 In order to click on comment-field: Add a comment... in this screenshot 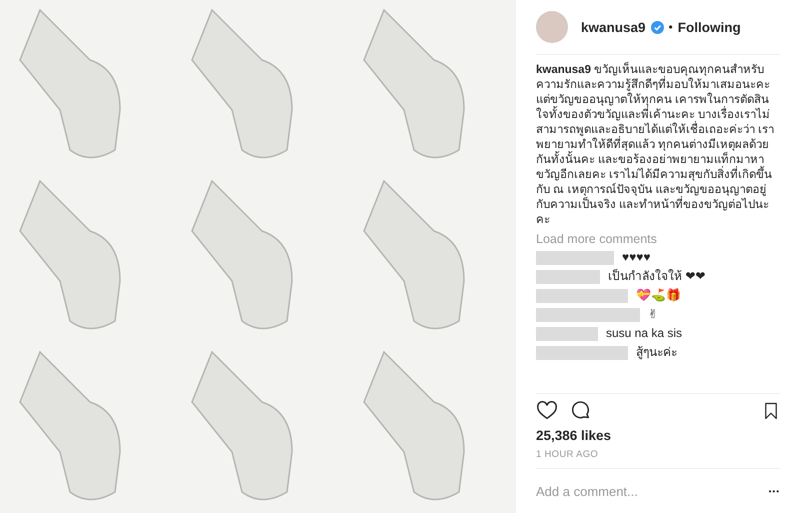, I will do `click(652, 491)`.